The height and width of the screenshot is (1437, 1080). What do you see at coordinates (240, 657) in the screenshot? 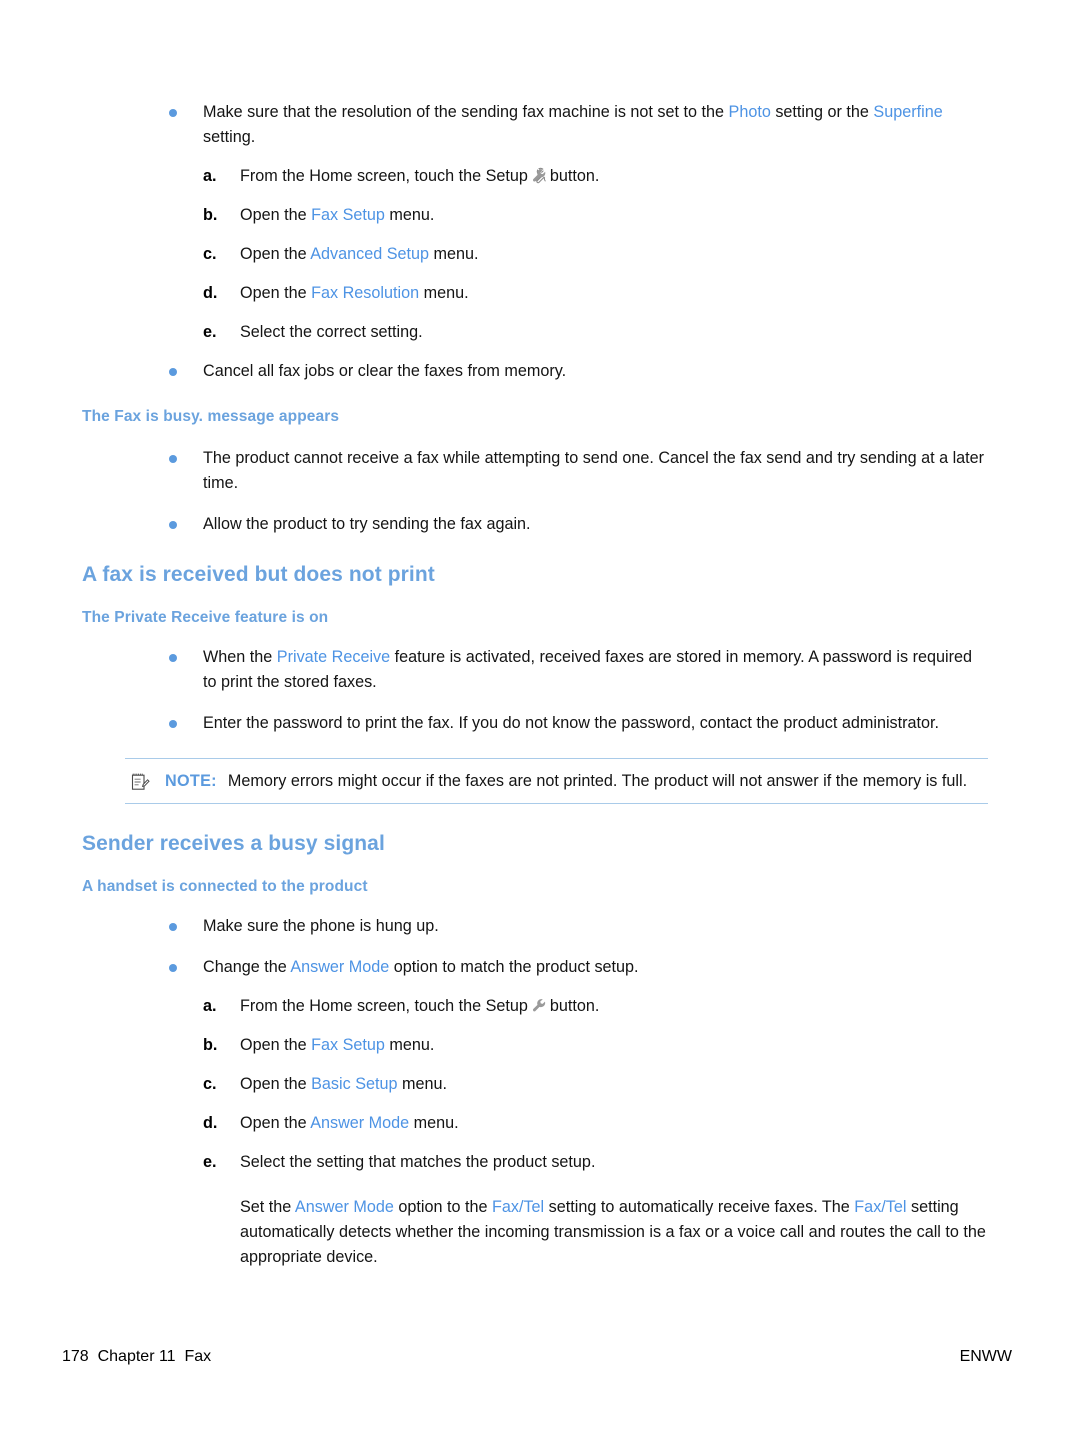
I see `bullet-text-part: When the` at bounding box center [240, 657].